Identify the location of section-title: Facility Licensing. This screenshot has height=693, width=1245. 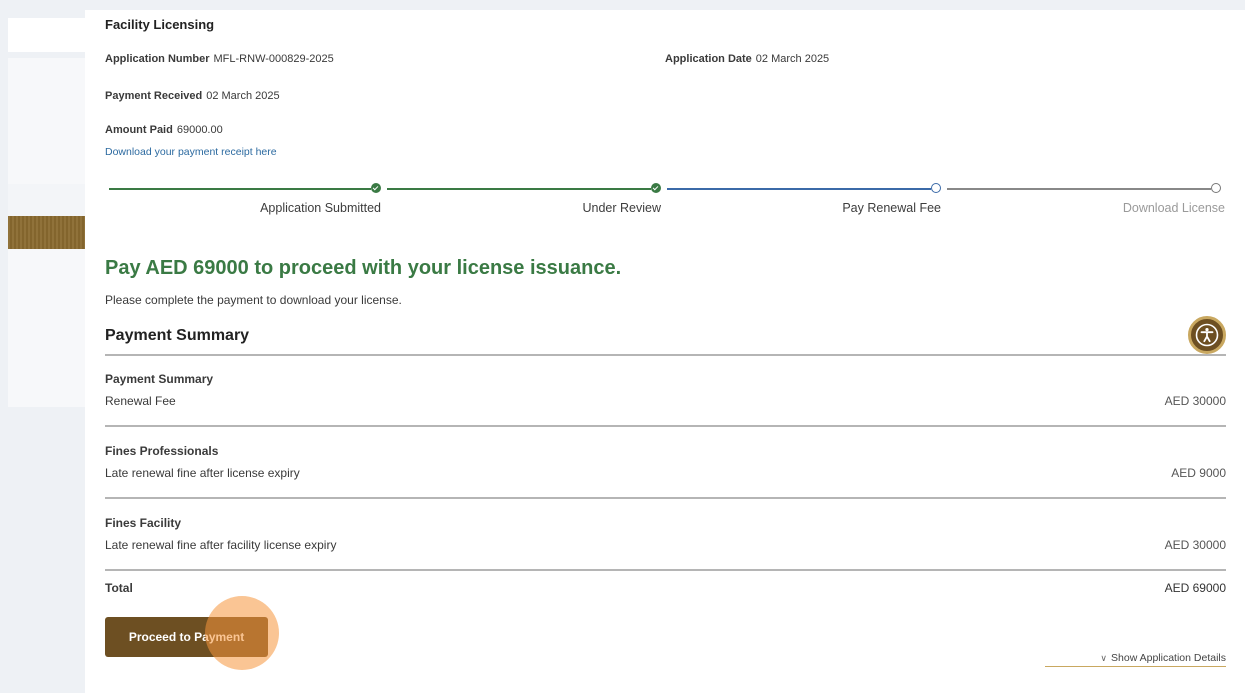
(160, 24).